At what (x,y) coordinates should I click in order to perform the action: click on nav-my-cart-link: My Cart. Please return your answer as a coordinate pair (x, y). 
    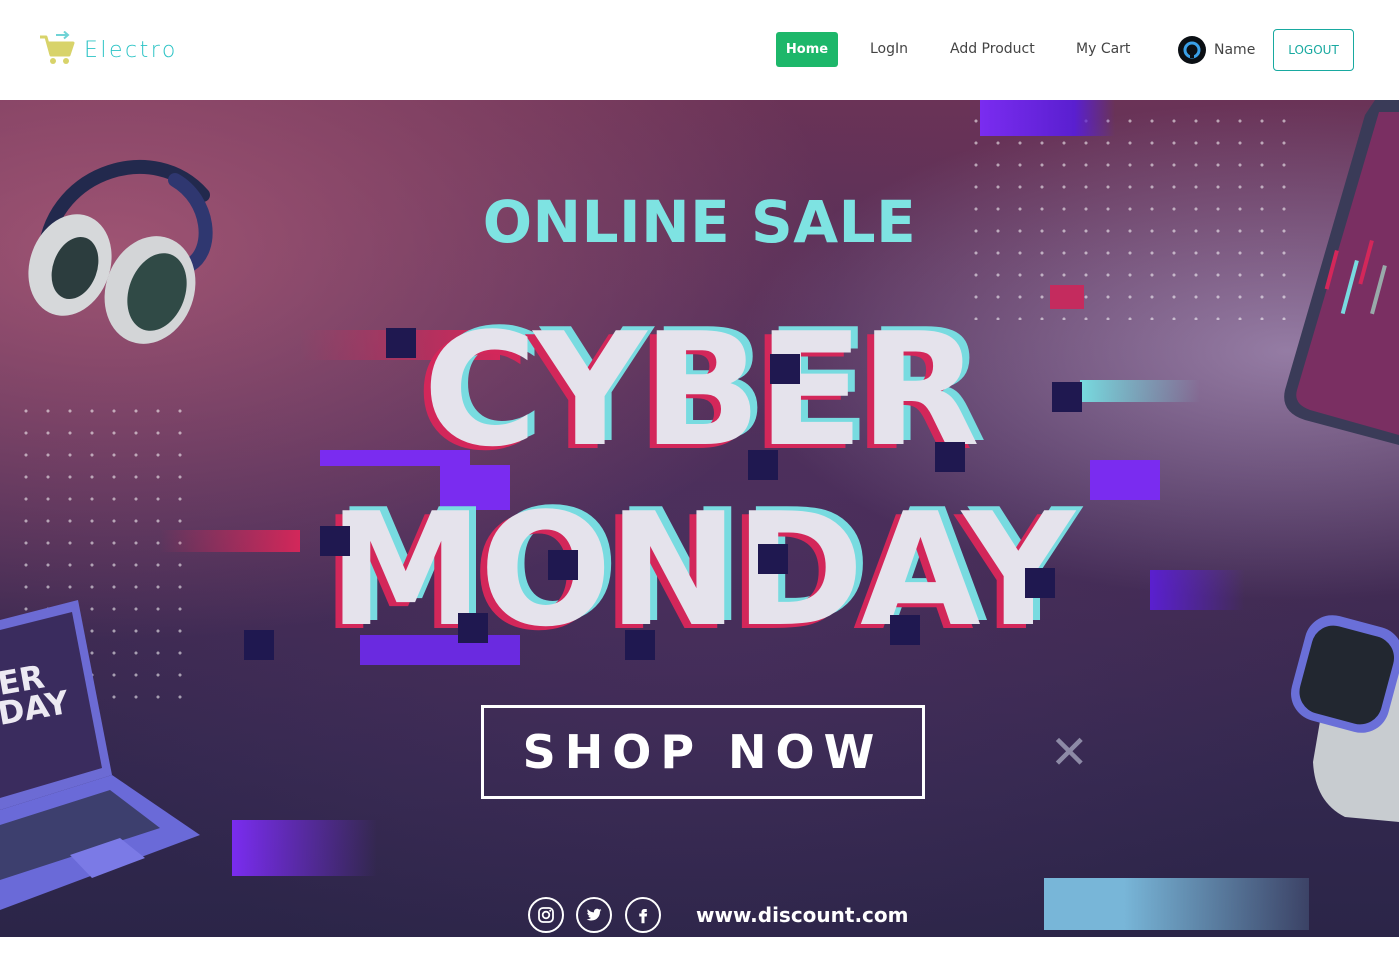
    Looking at the image, I should click on (1103, 49).